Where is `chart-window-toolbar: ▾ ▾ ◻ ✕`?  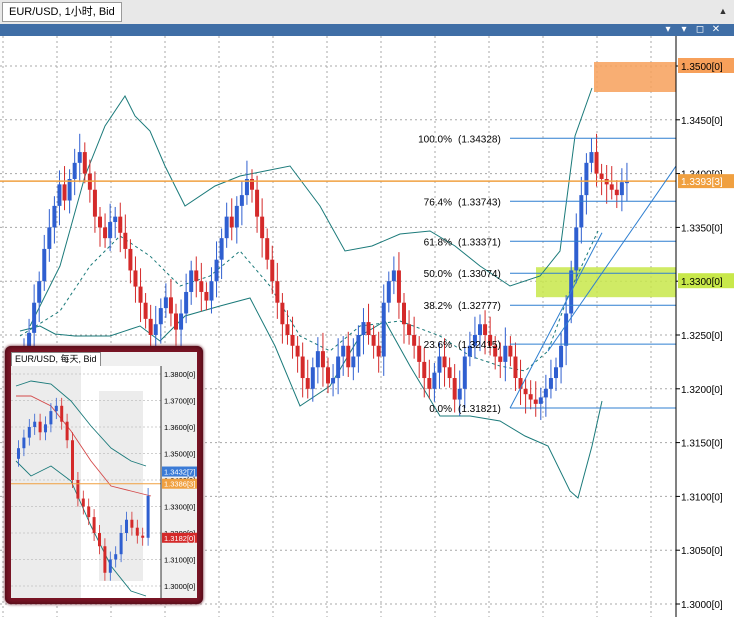 chart-window-toolbar: ▾ ▾ ◻ ✕ is located at coordinates (367, 30).